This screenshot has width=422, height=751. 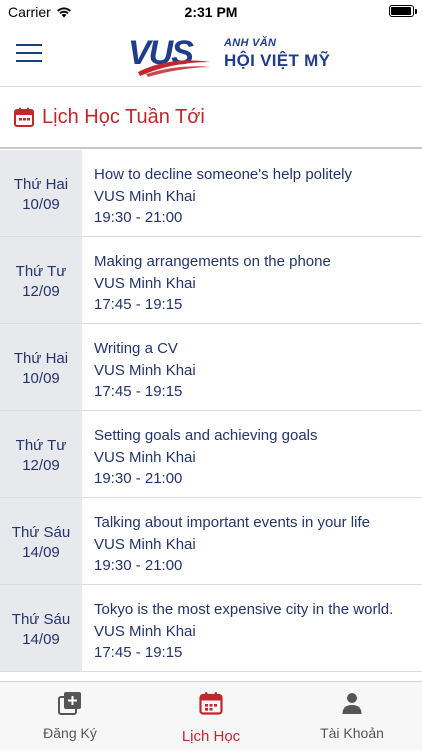 I want to click on tab-account: Tài Khoản, so click(x=352, y=716).